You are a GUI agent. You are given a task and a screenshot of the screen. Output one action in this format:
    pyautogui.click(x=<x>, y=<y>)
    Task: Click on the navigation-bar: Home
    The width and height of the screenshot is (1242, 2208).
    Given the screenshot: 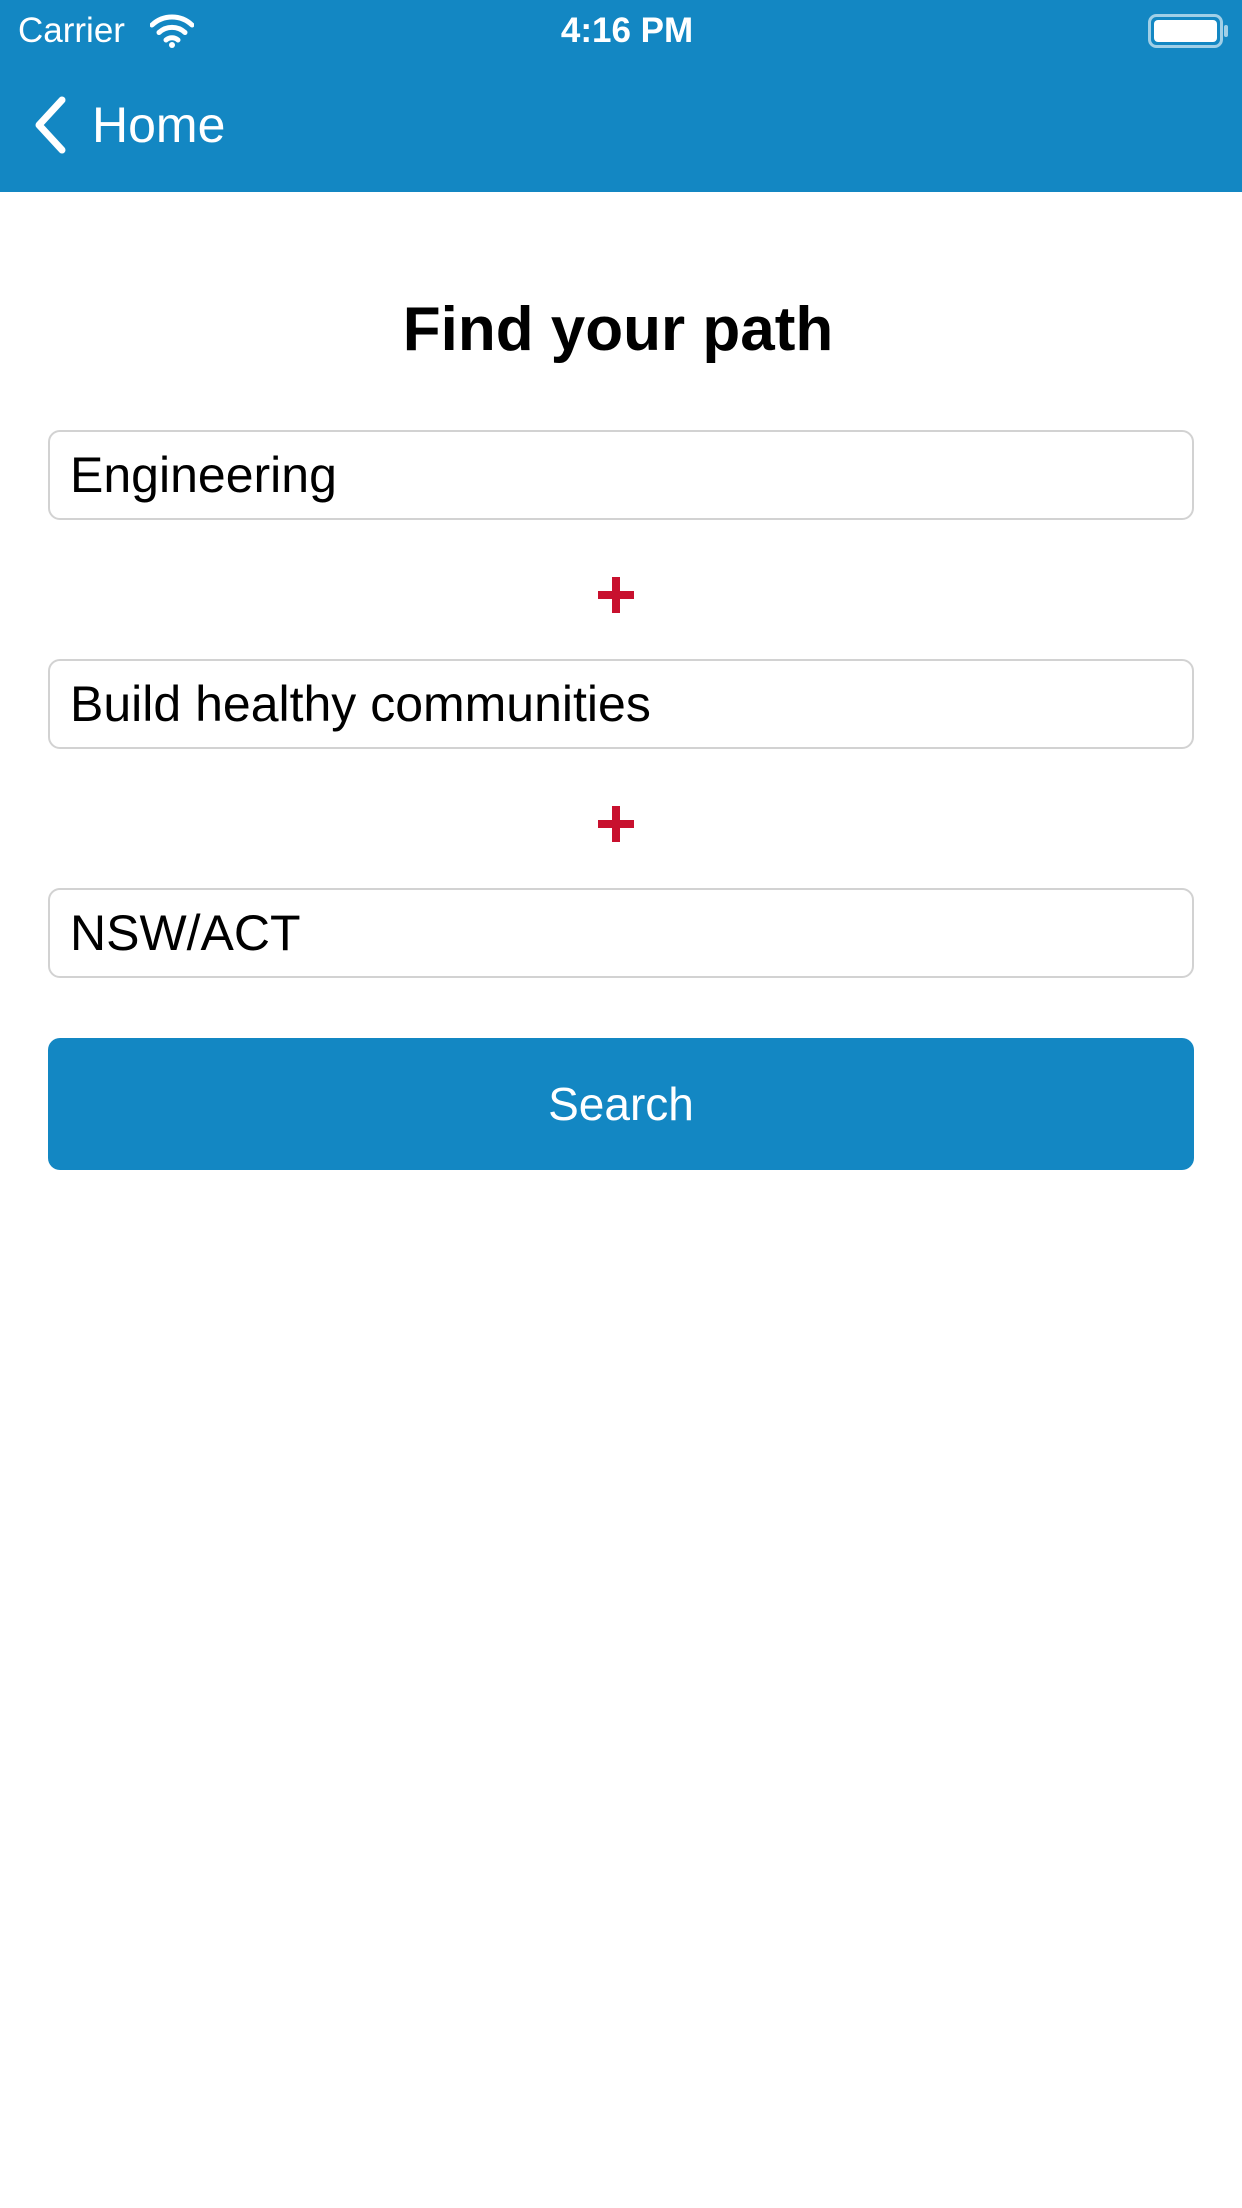 What is the action you would take?
    pyautogui.click(x=621, y=127)
    